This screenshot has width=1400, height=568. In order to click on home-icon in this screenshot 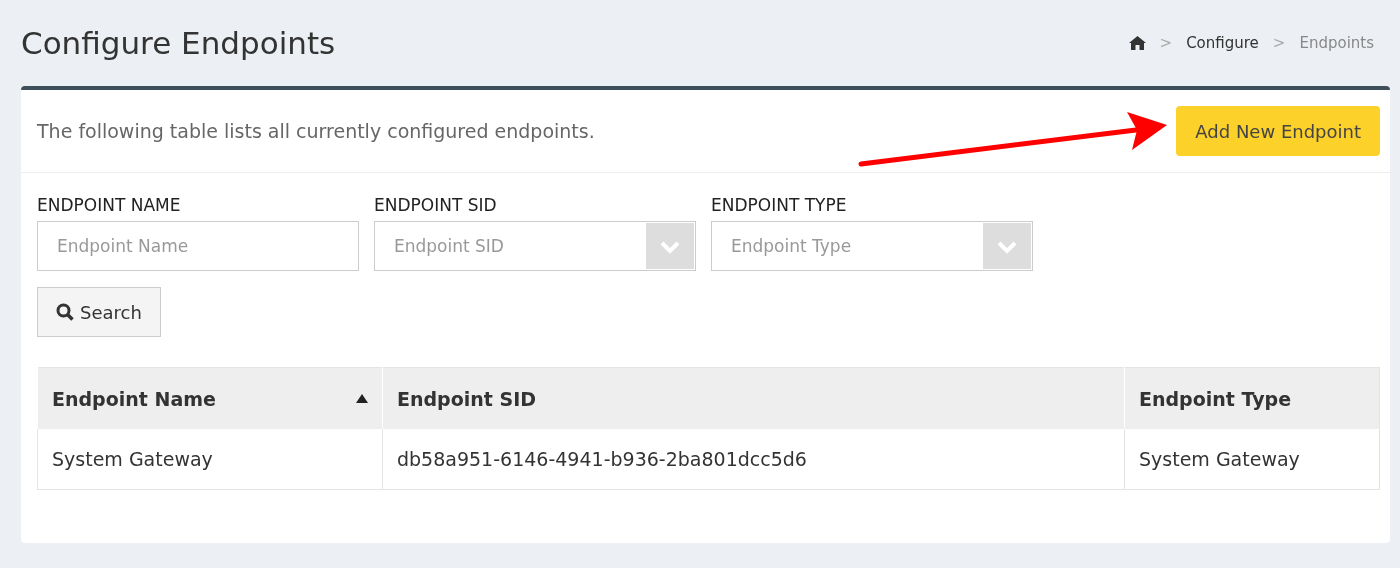, I will do `click(1137, 43)`.